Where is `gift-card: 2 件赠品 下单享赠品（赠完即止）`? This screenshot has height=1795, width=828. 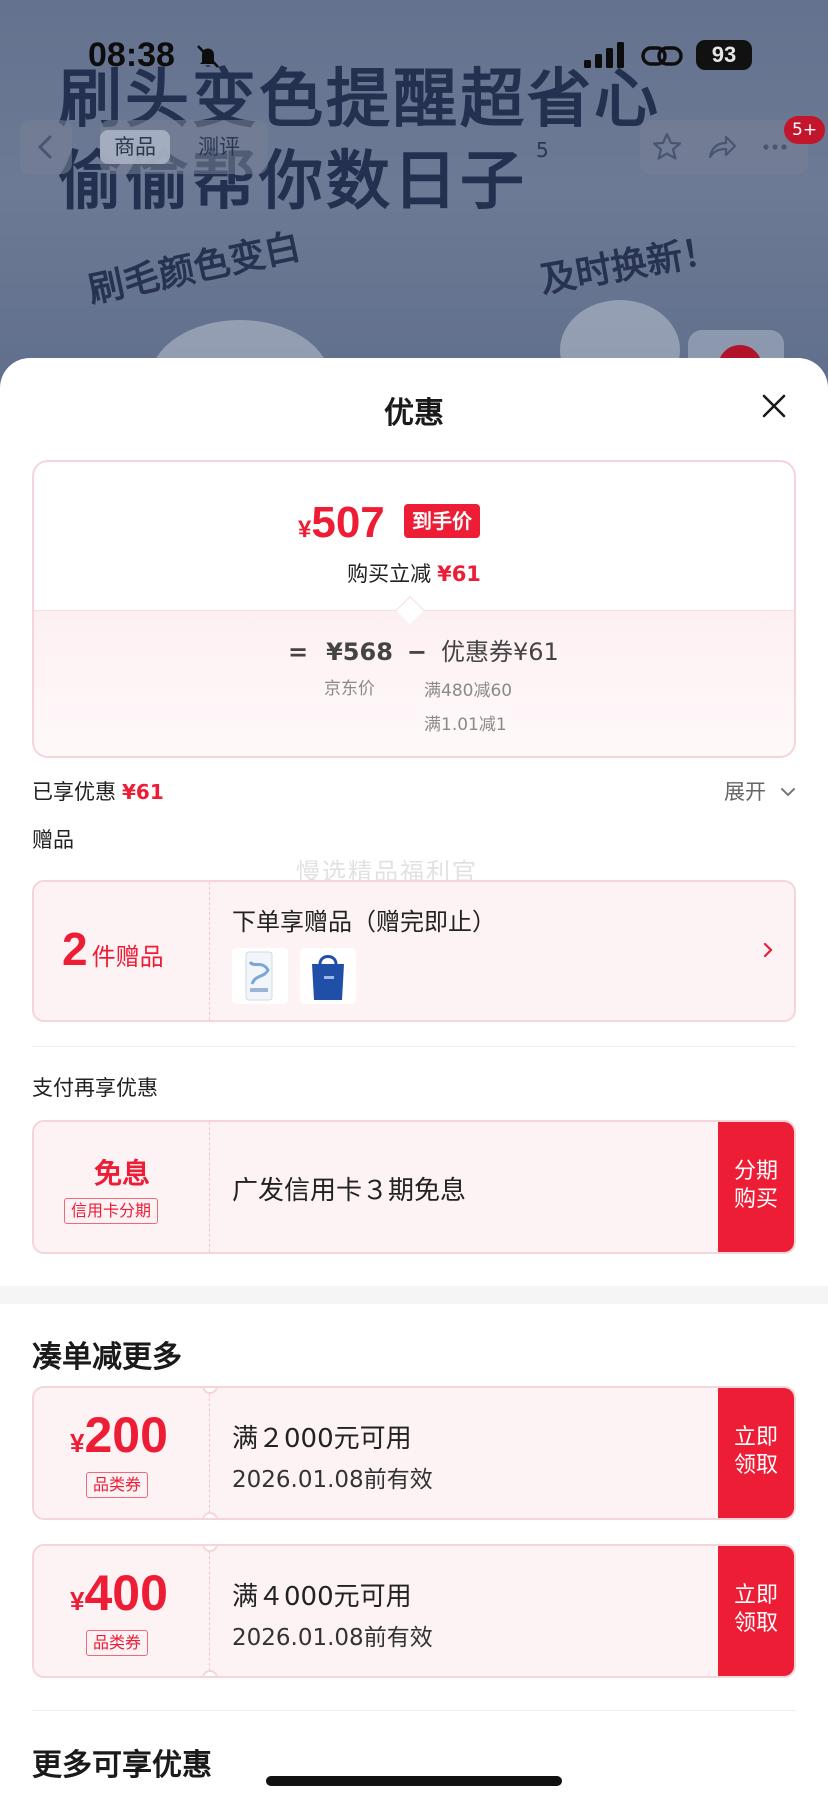
gift-card: 2 件赠品 下单享赠品（赠完即止） is located at coordinates (414, 951).